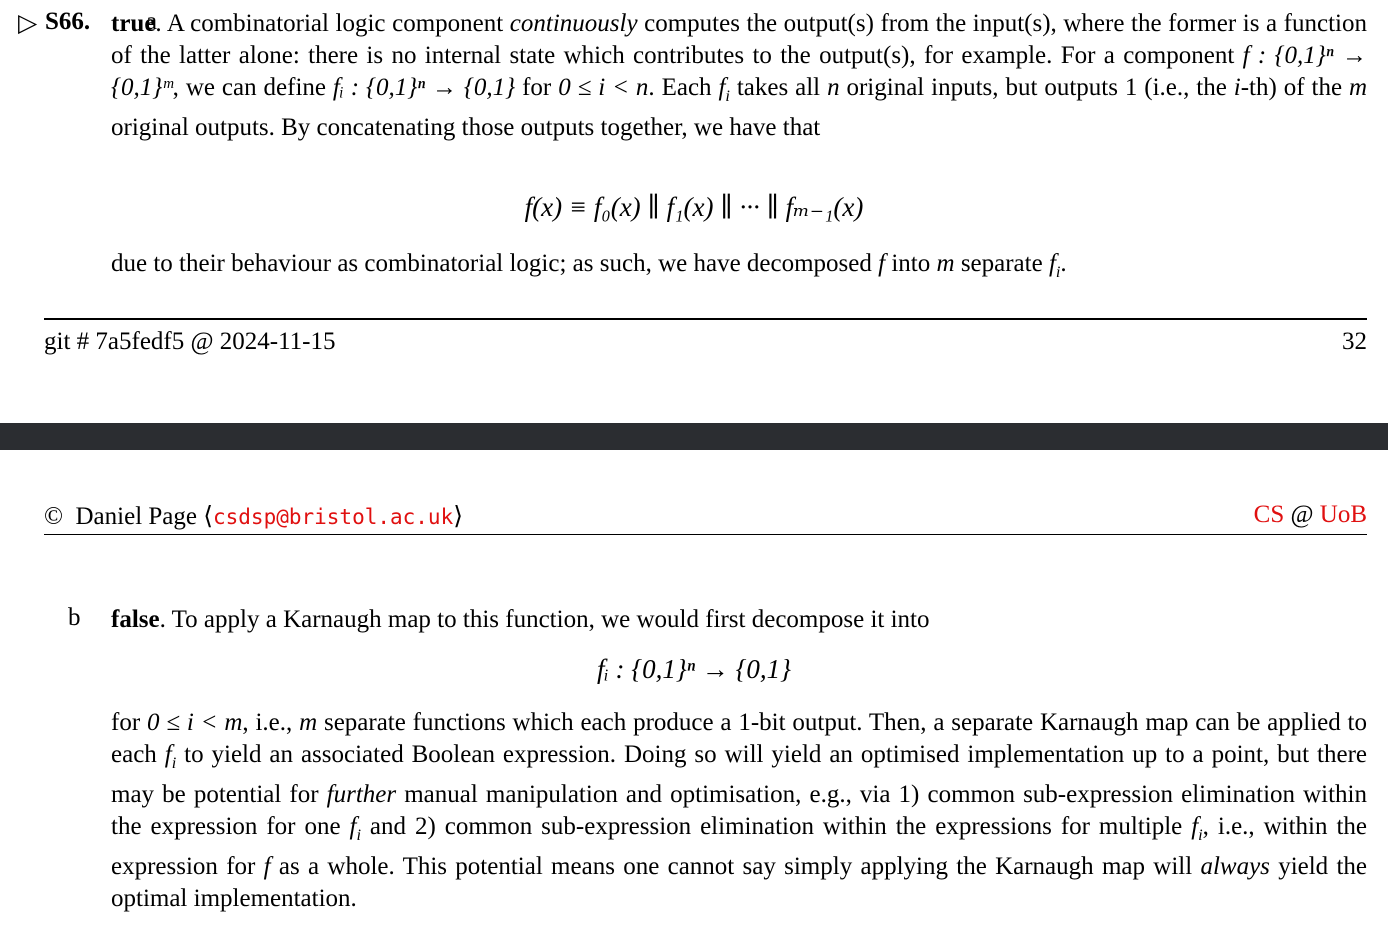  Describe the element at coordinates (694, 436) in the screenshot. I see `page-separator` at that location.